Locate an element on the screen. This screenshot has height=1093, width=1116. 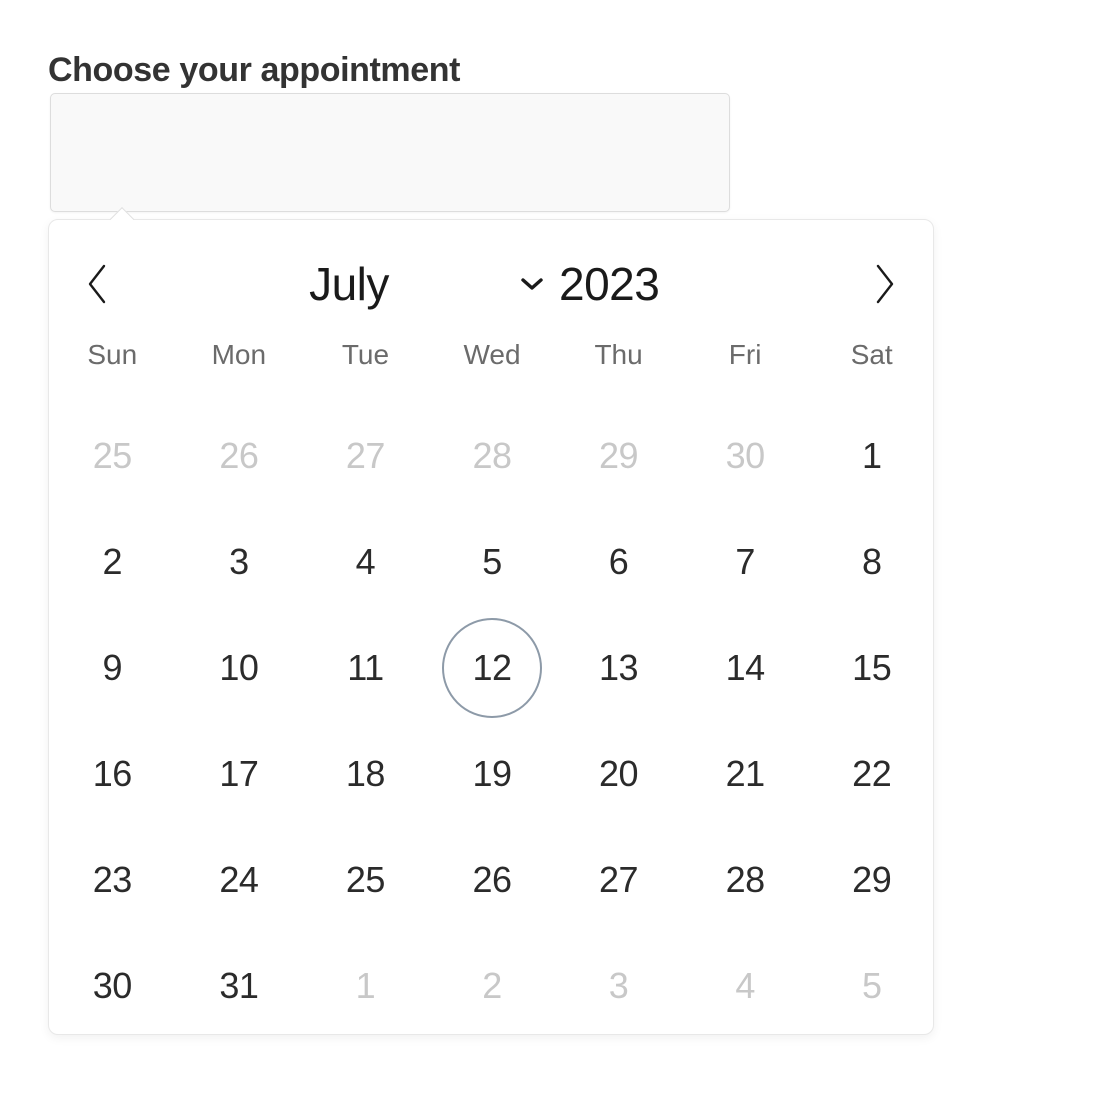
date-cell: 31 is located at coordinates (239, 986).